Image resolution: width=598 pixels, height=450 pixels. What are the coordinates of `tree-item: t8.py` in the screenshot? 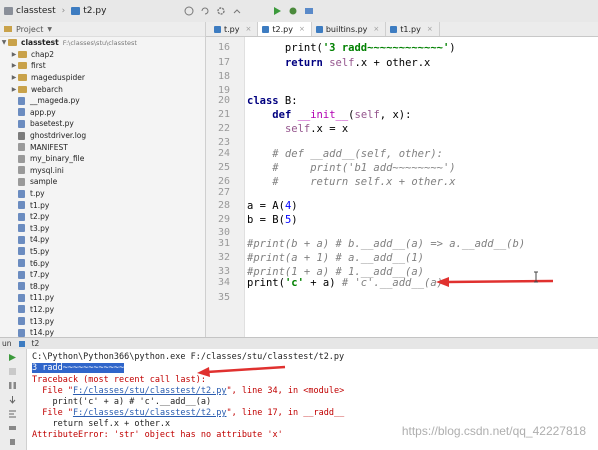 It's located at (102, 286).